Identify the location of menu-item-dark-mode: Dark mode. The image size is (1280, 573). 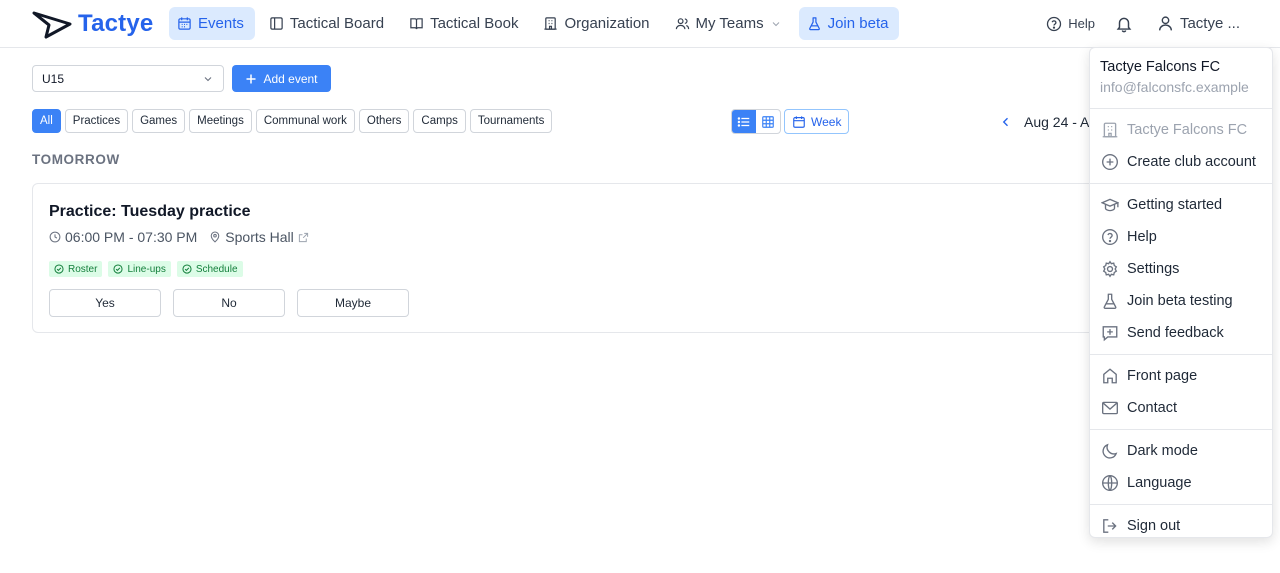
(1181, 451).